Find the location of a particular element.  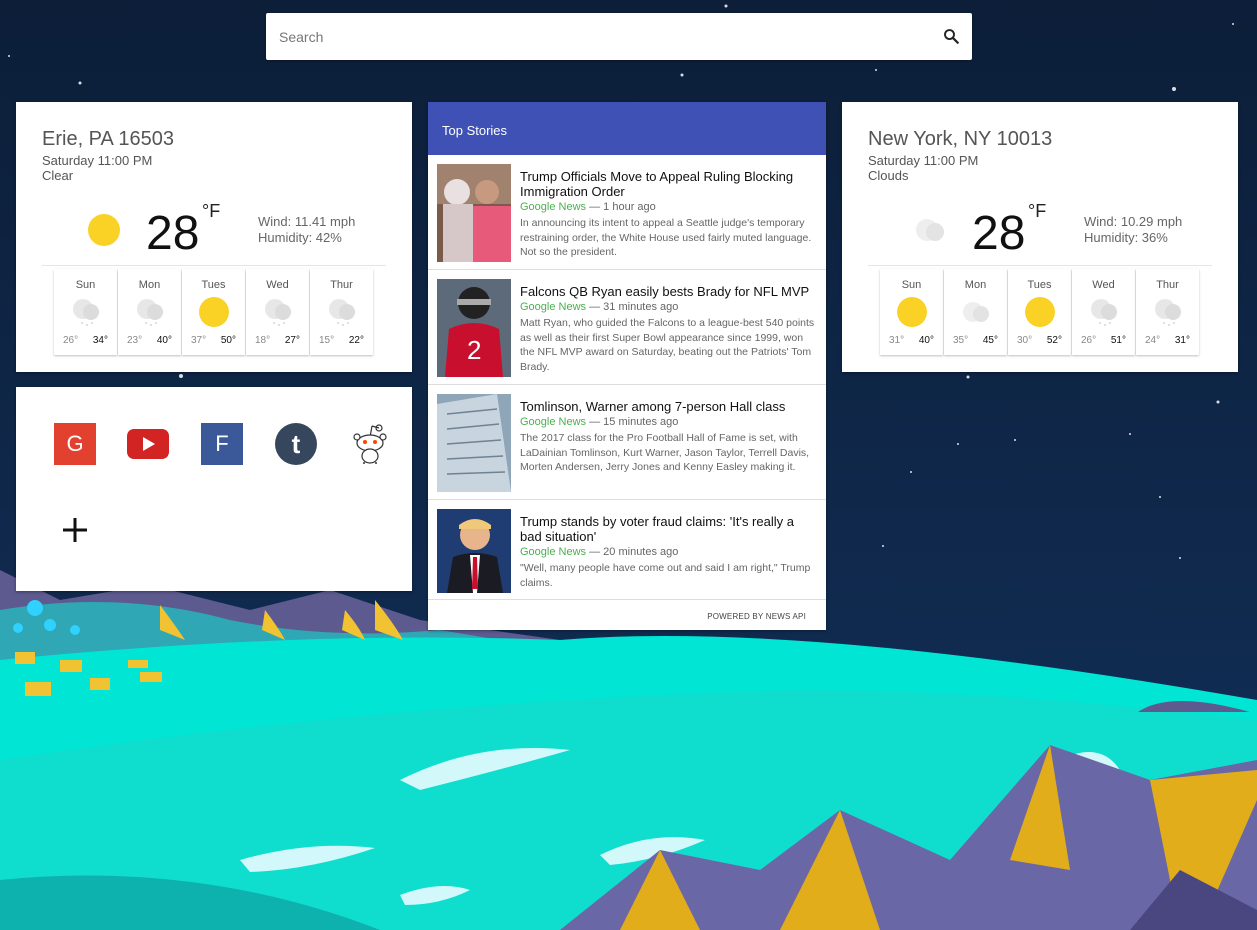

forecast-day: Mon 23° 40° is located at coordinates (149, 312).